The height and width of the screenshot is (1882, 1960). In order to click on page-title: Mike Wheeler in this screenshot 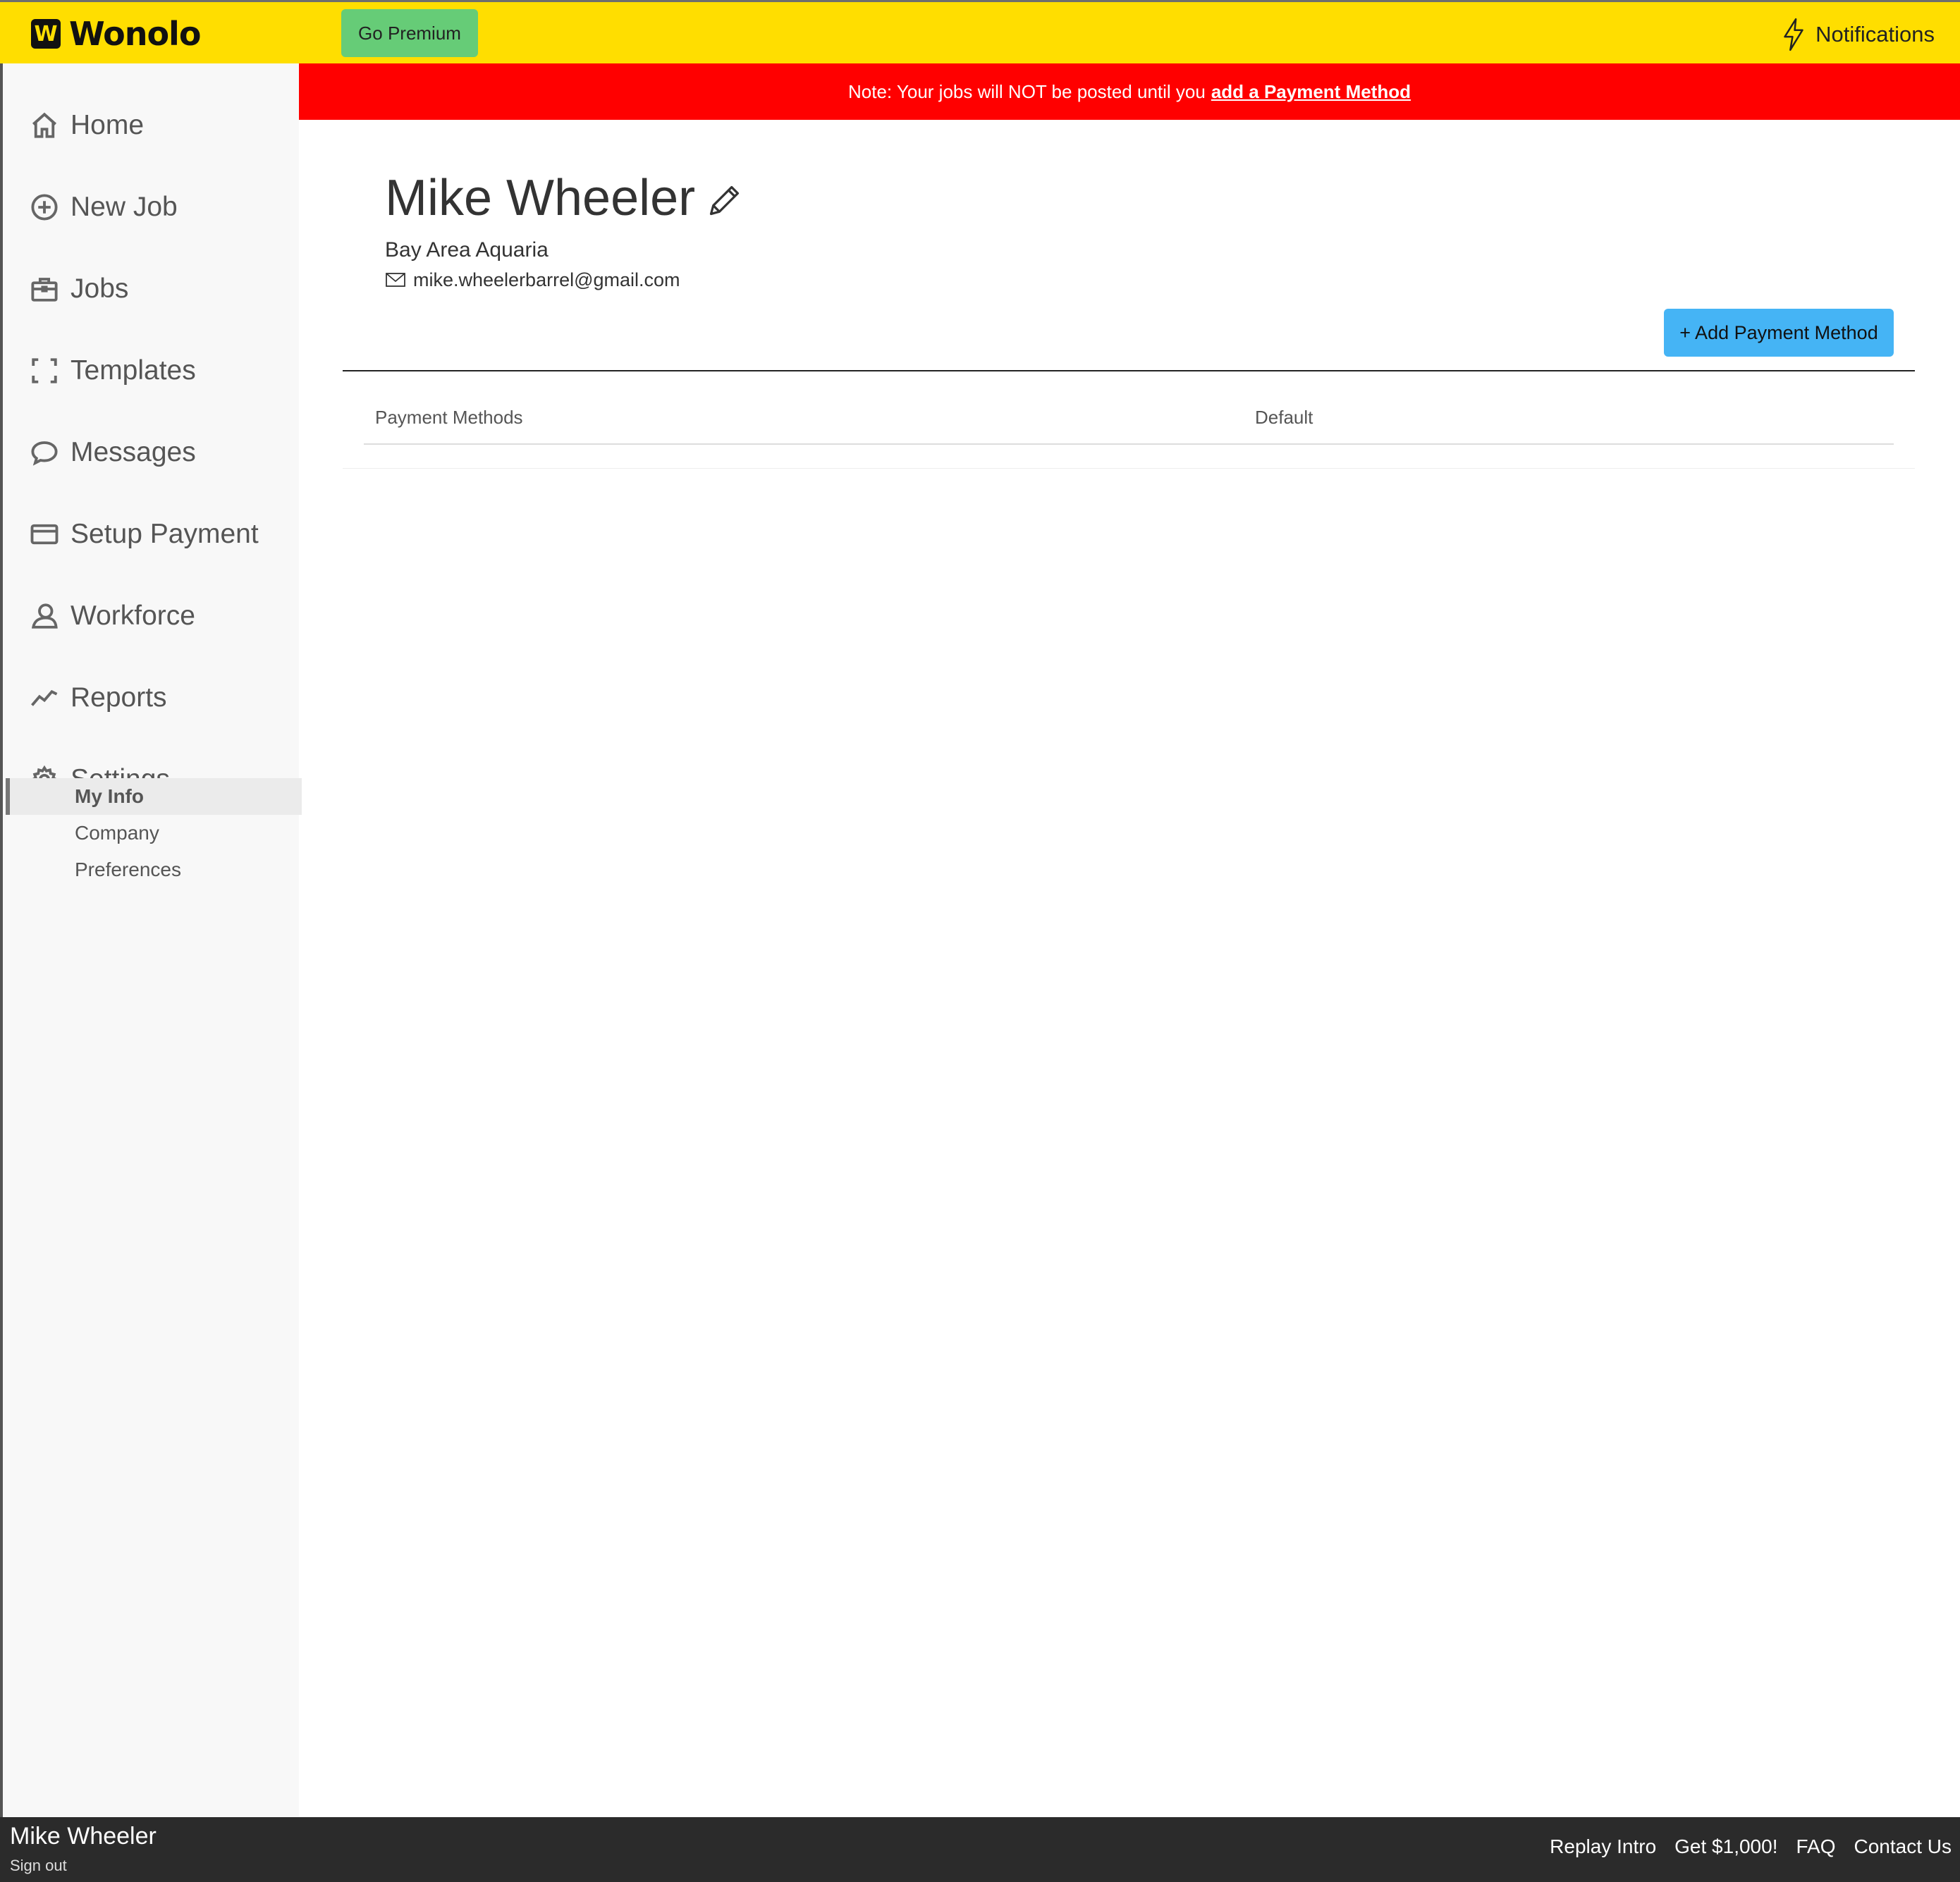, I will do `click(540, 198)`.